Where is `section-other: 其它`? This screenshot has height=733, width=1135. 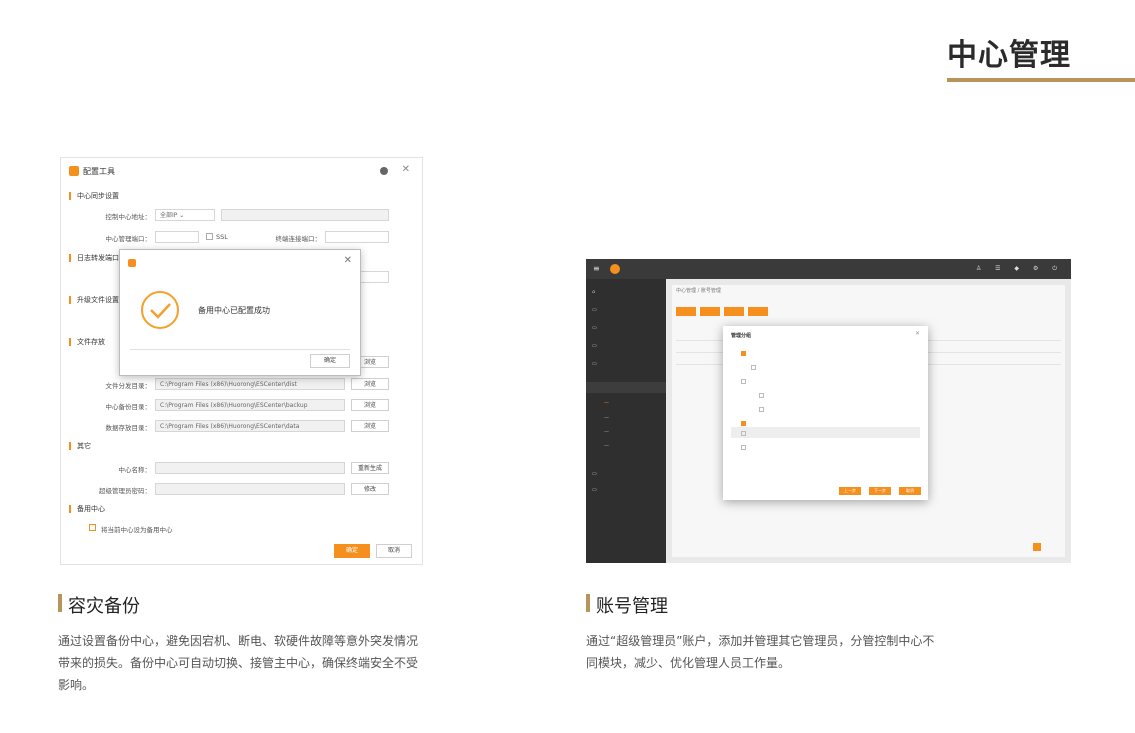 section-other: 其它 is located at coordinates (80, 446).